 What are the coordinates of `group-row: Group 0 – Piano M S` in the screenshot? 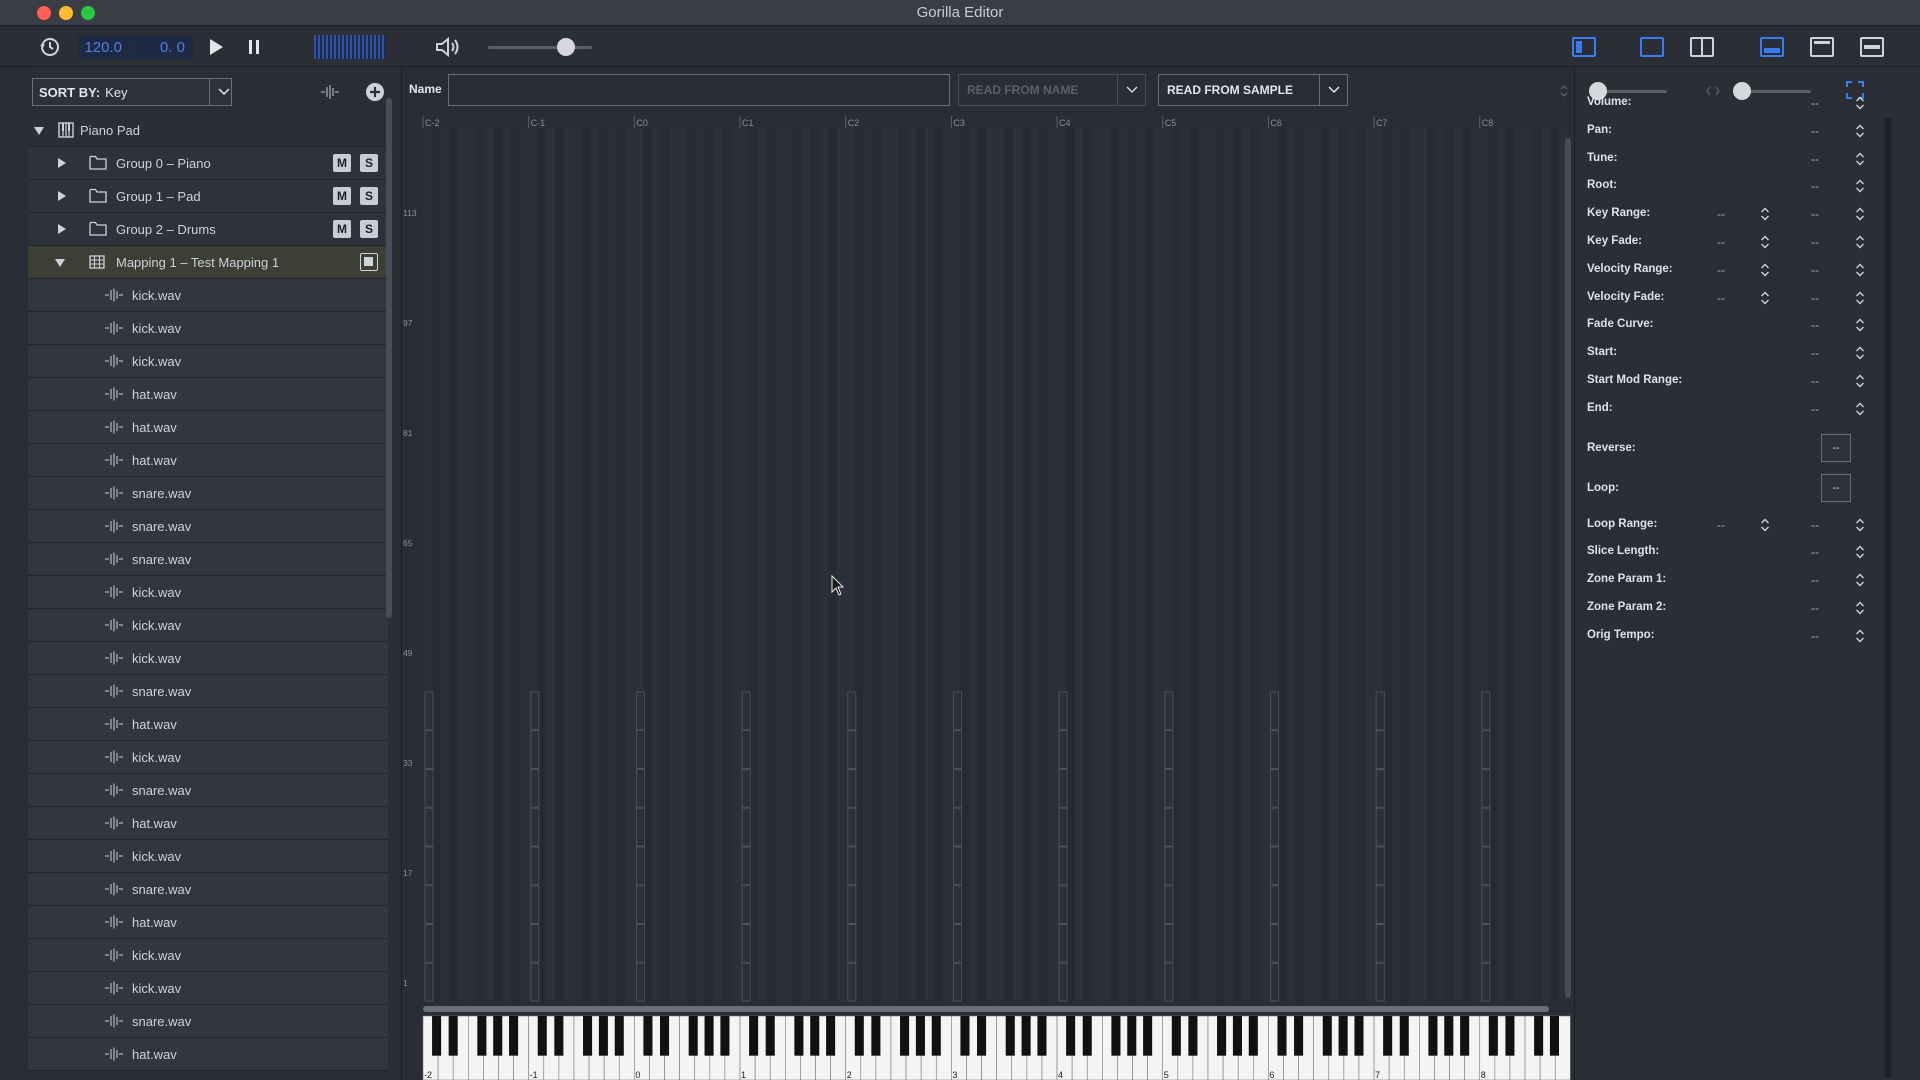 It's located at (208, 163).